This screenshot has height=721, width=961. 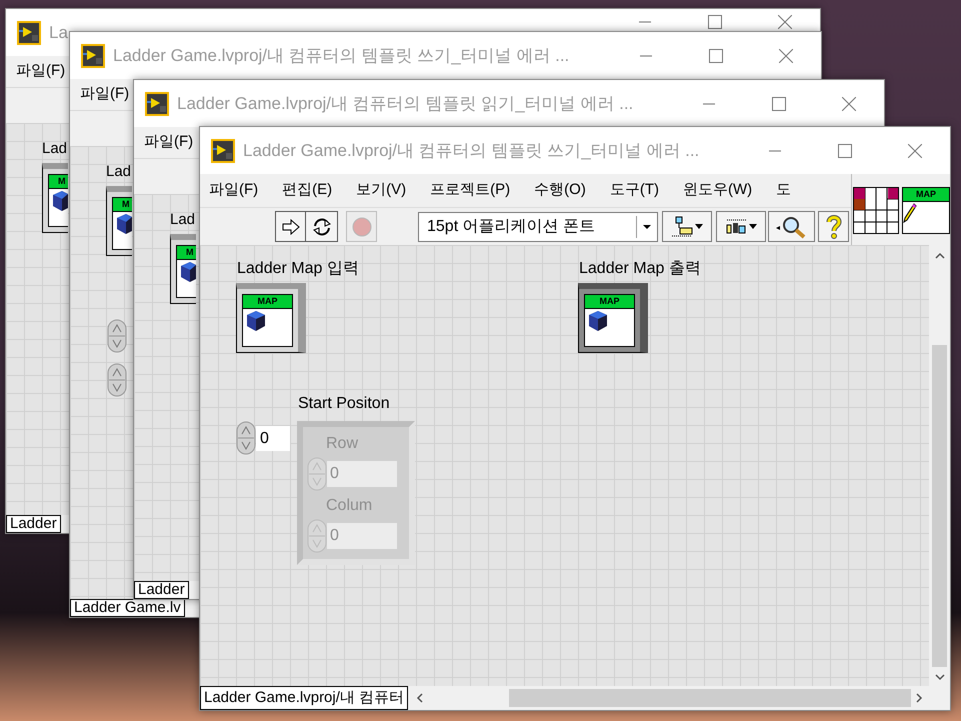 I want to click on control-label: Ladder Map 출력, so click(x=639, y=269).